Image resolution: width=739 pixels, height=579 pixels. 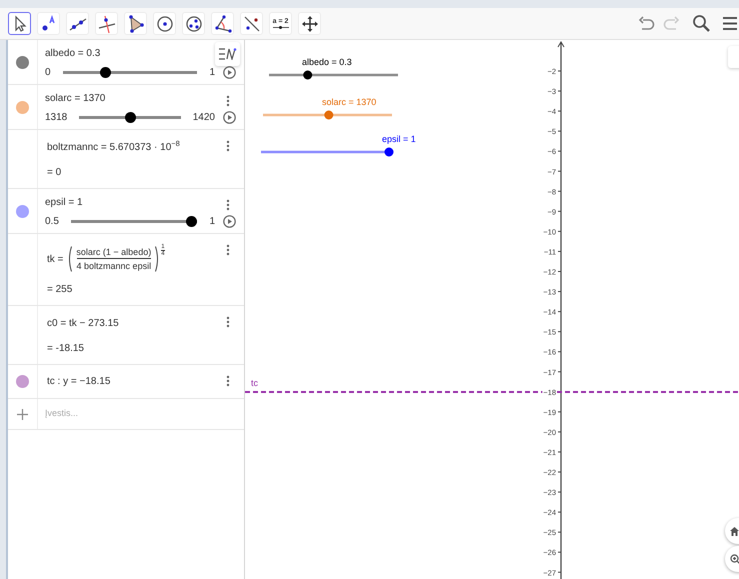 I want to click on undo-icon, so click(x=647, y=24).